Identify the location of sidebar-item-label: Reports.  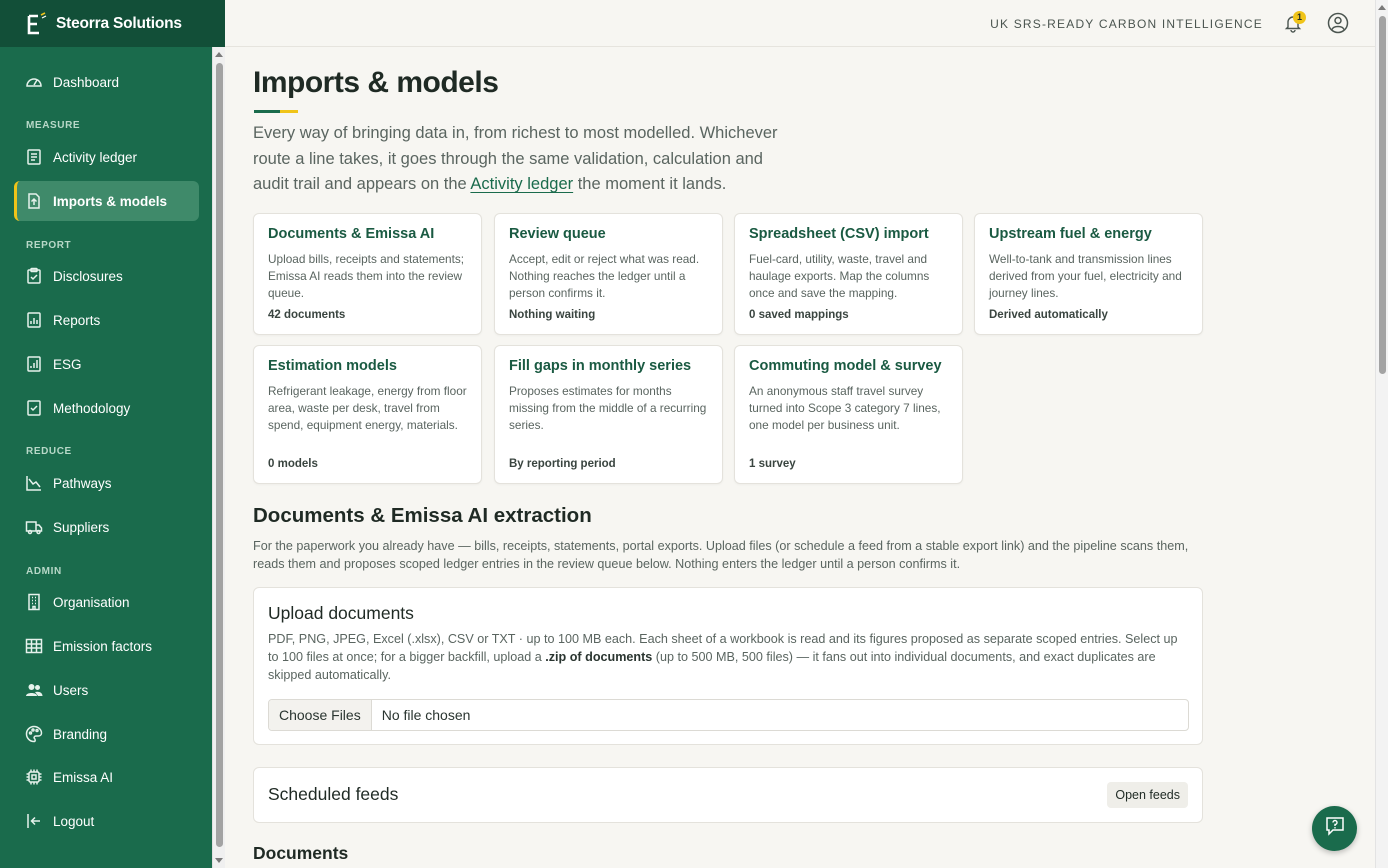
(77, 320).